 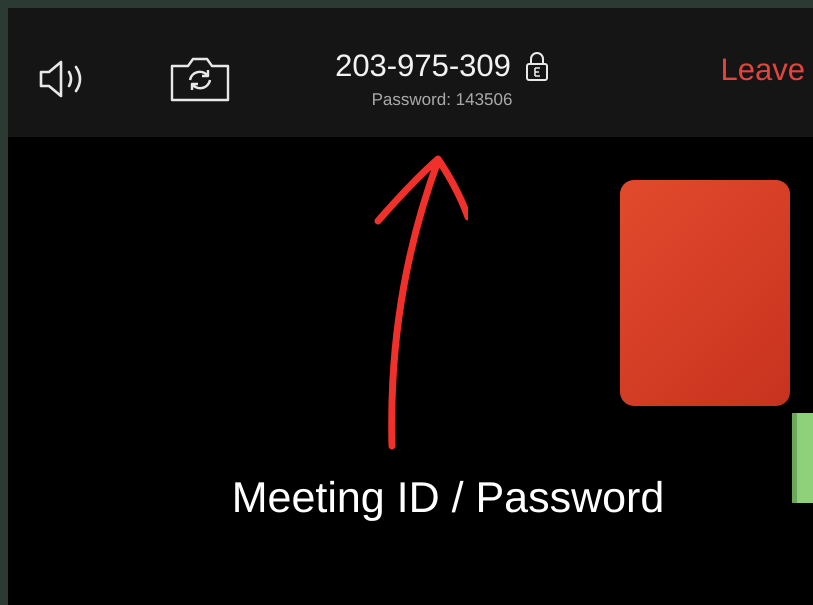 I want to click on leave-button: Leave, so click(x=766, y=79).